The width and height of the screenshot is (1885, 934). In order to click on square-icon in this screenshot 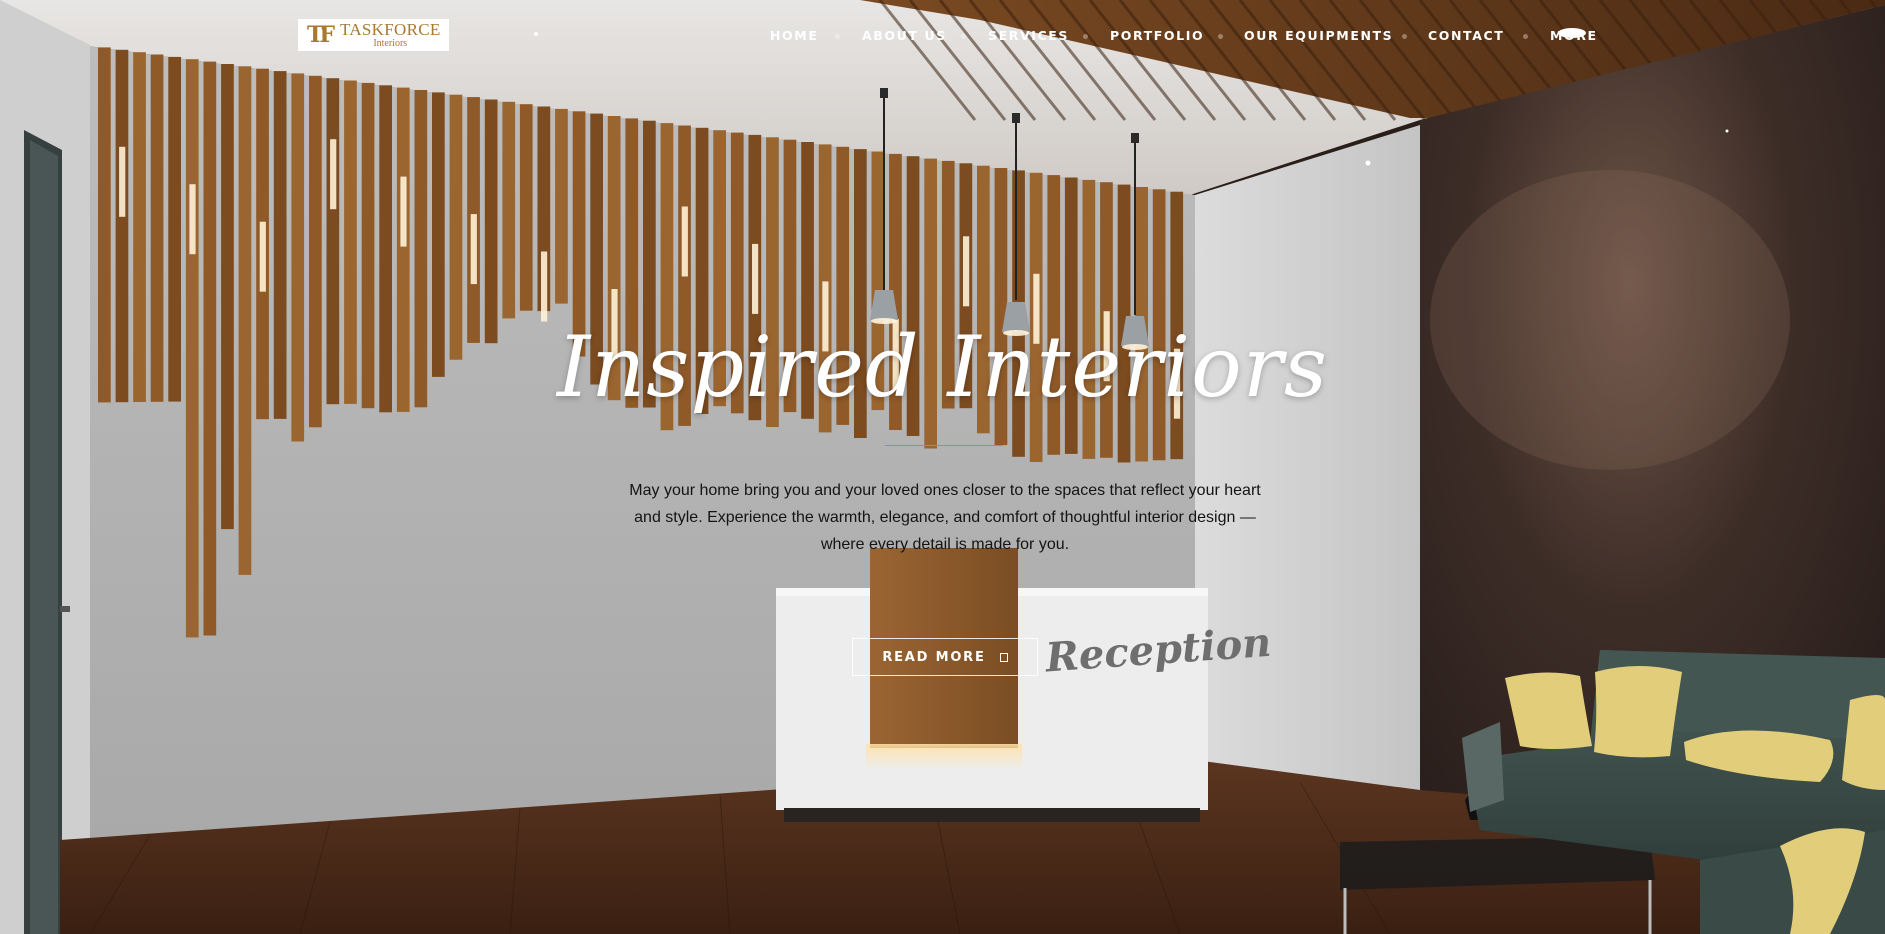, I will do `click(1003, 657)`.